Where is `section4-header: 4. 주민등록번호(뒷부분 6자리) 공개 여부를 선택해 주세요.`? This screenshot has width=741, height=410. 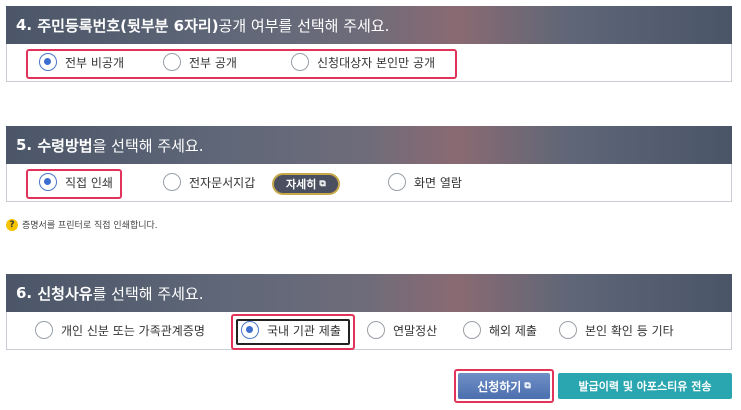 section4-header: 4. 주민등록번호(뒷부분 6자리) 공개 여부를 선택해 주세요. is located at coordinates (369, 25).